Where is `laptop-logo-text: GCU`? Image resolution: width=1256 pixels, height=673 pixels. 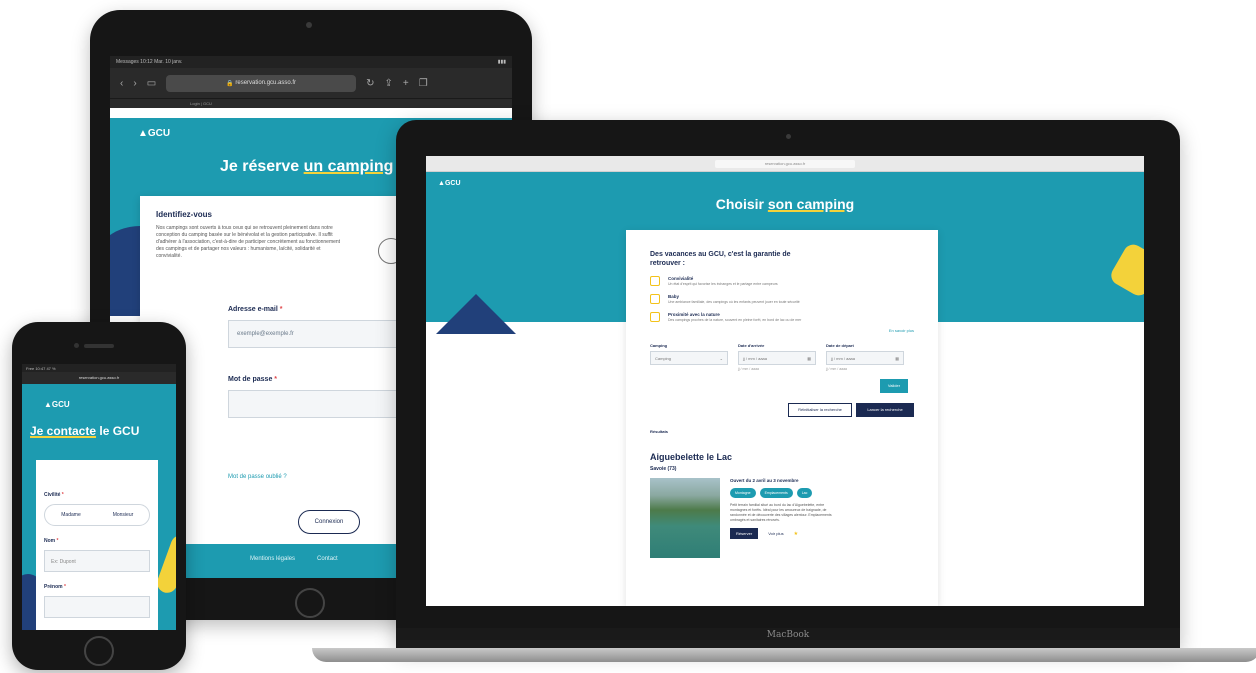
laptop-logo-text: GCU is located at coordinates (452, 183).